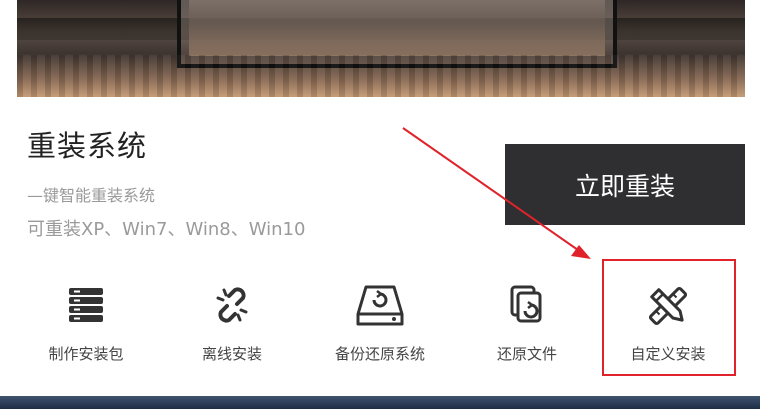 The width and height of the screenshot is (760, 409). I want to click on taskbar-edge, so click(380, 402).